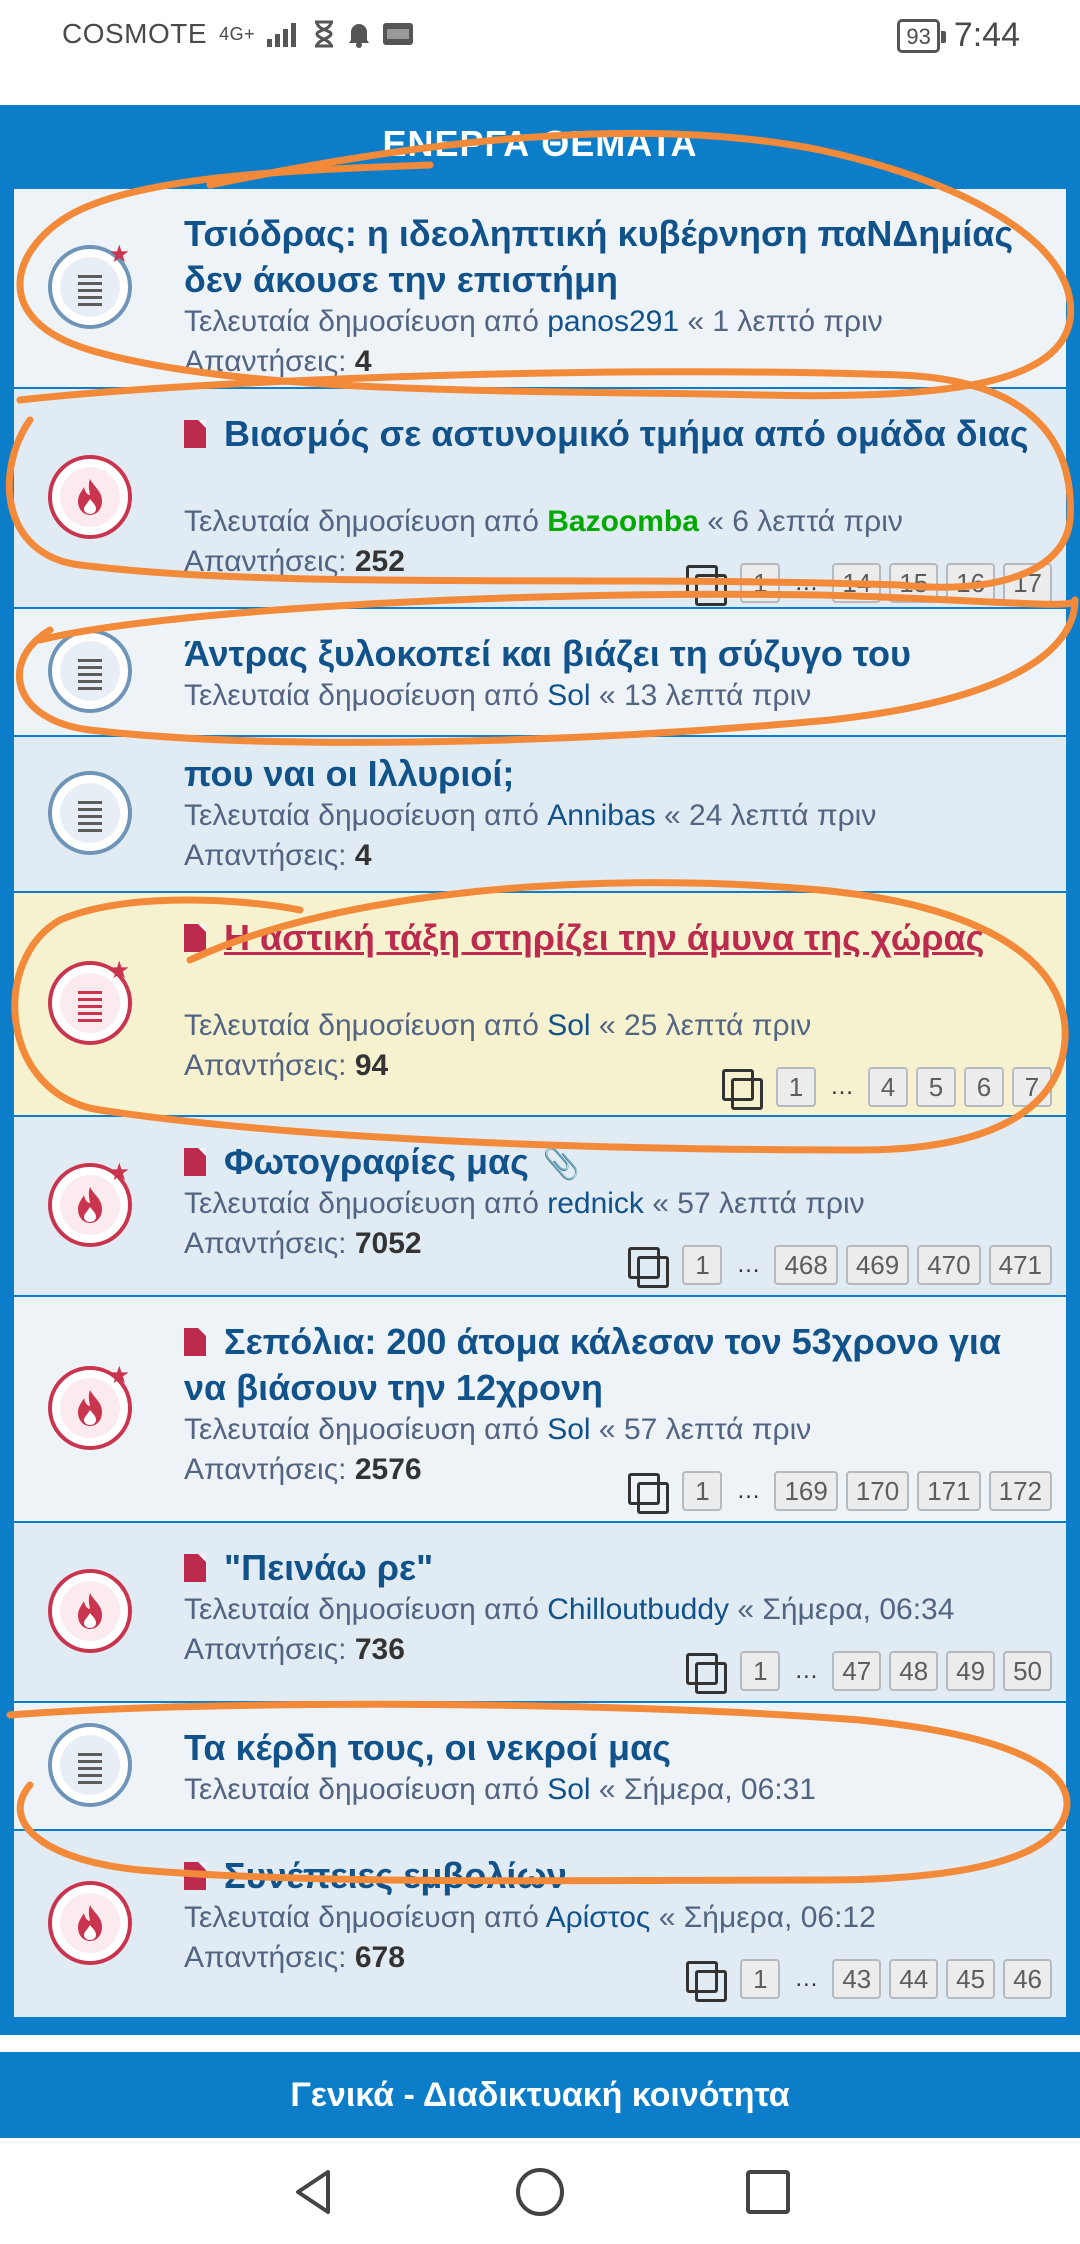 The width and height of the screenshot is (1080, 2244). I want to click on replies-count: Απαντήσεις: 2576, so click(303, 1470).